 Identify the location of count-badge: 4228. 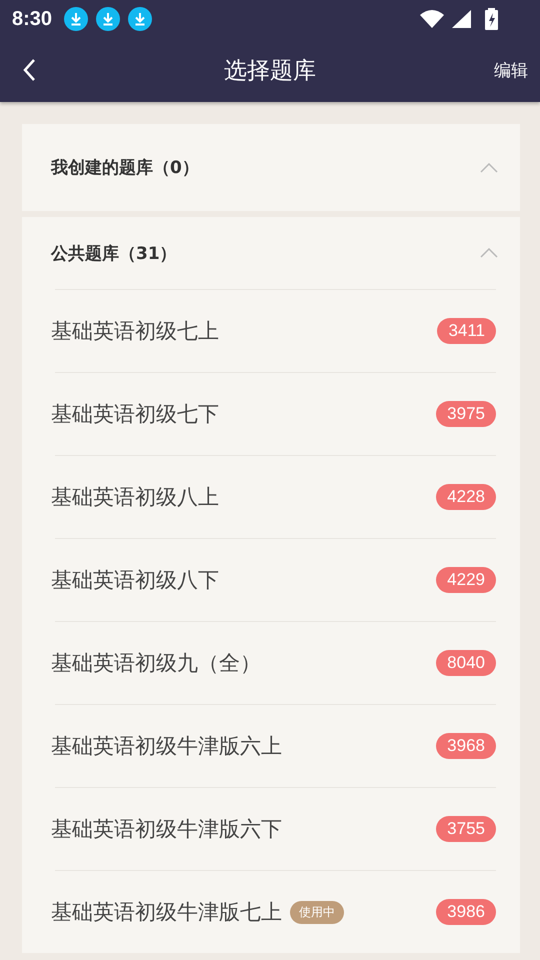
(466, 497).